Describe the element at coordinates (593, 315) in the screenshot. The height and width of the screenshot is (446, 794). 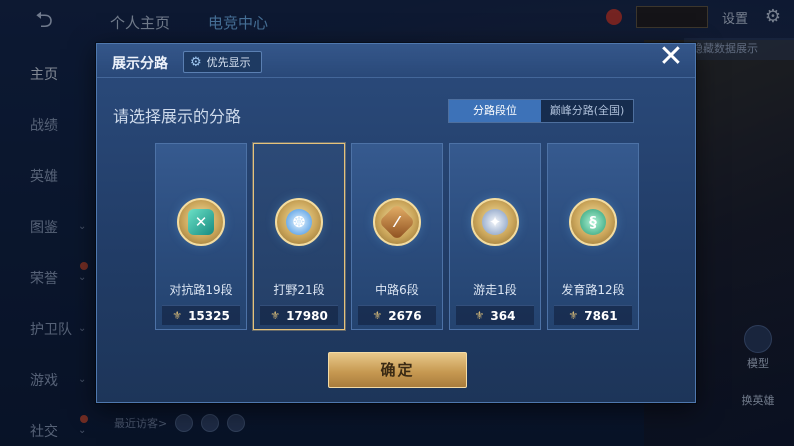
I see `lane-card-score: ⚜ 7861` at that location.